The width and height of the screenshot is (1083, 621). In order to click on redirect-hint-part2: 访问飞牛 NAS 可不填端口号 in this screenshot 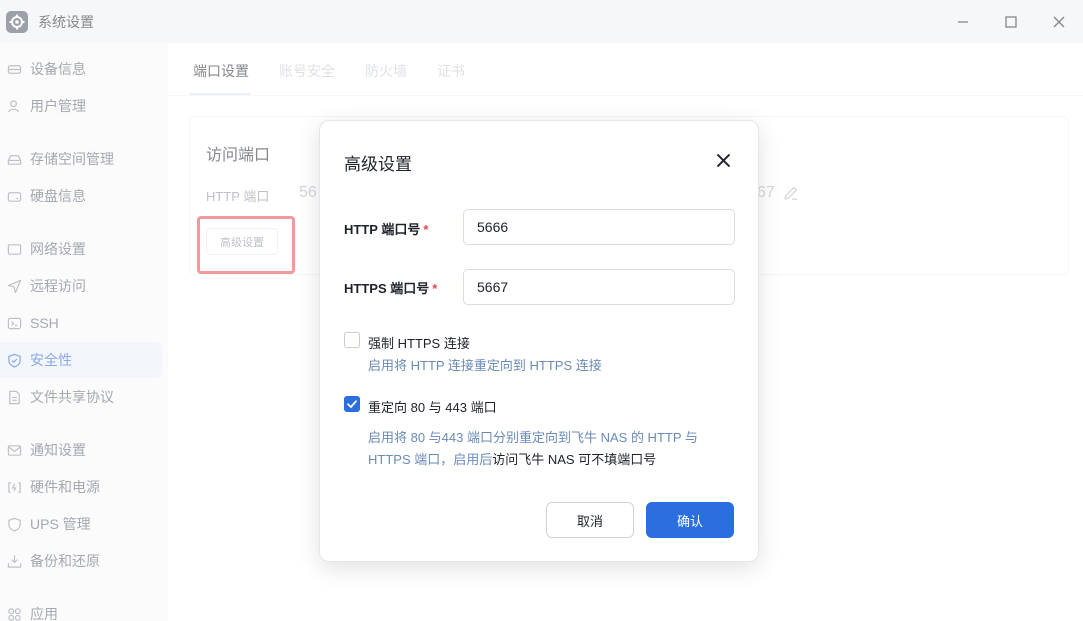, I will do `click(574, 459)`.